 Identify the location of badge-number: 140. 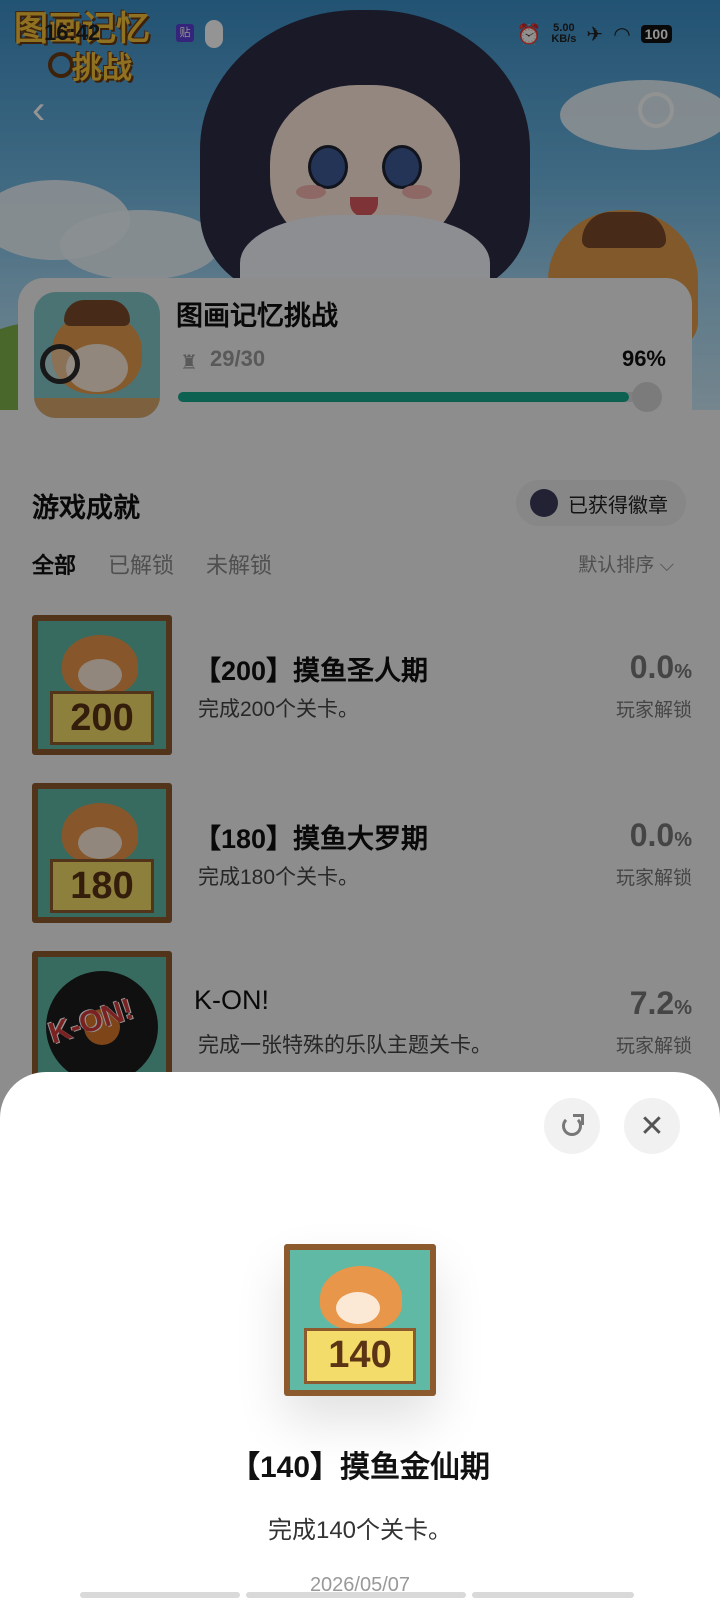
(360, 1356).